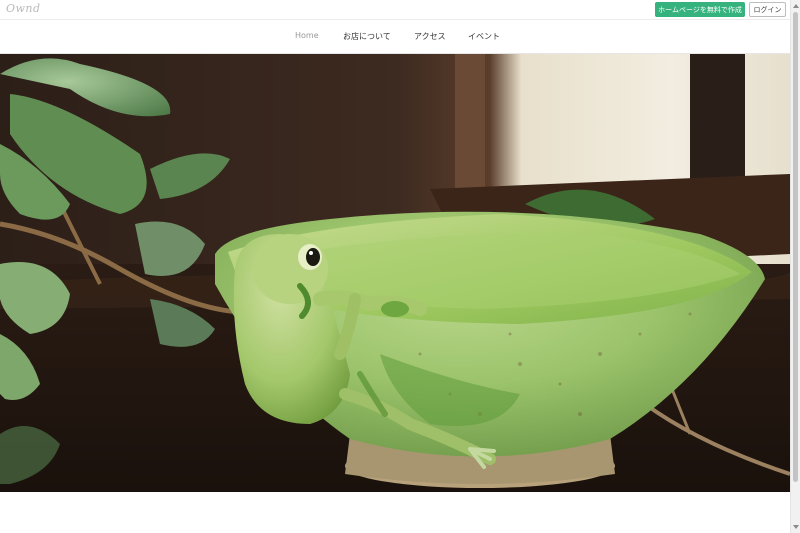  I want to click on scroll-up-icon, so click(796, 6).